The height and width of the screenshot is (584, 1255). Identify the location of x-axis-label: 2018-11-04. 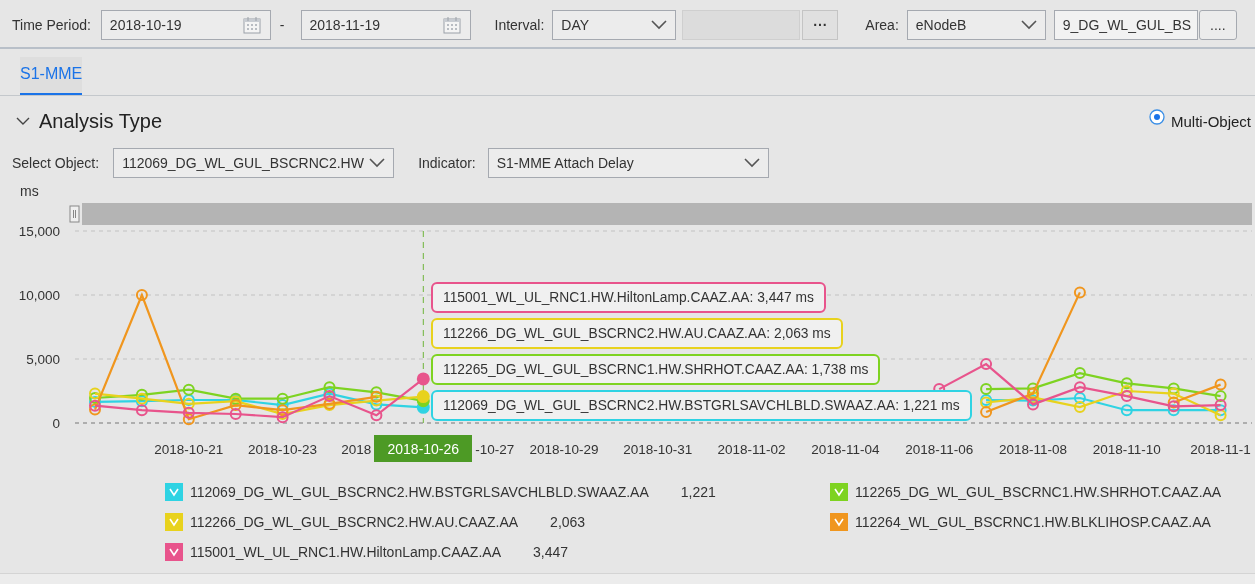
(845, 449).